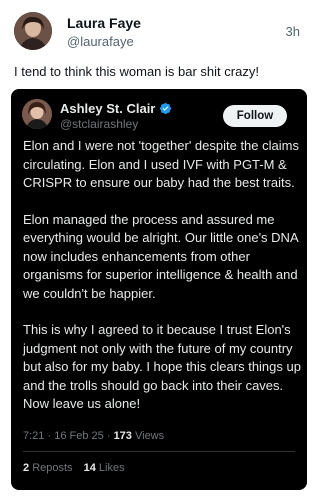 This screenshot has height=500, width=320. Describe the element at coordinates (159, 451) in the screenshot. I see `divider` at that location.